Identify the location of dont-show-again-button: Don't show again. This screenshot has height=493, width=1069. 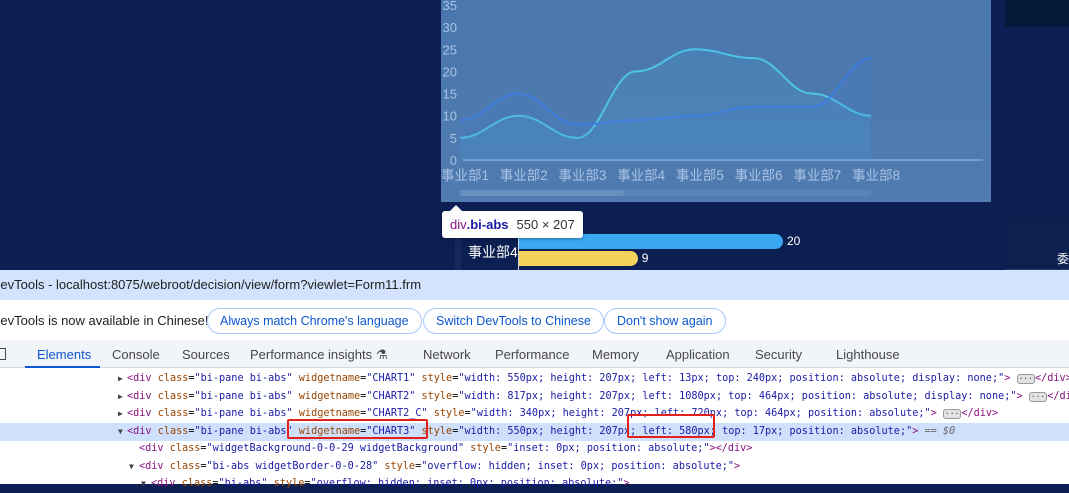
(665, 321).